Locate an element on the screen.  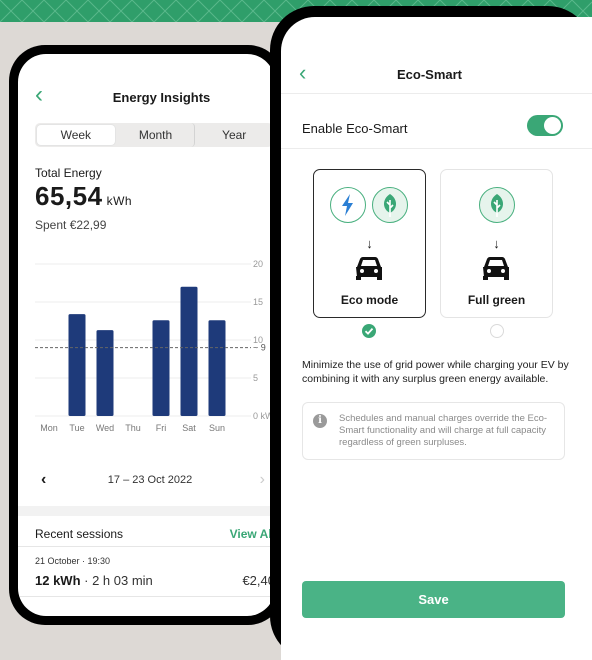
total-energy-value: 65,54 kWh is located at coordinates (83, 196).